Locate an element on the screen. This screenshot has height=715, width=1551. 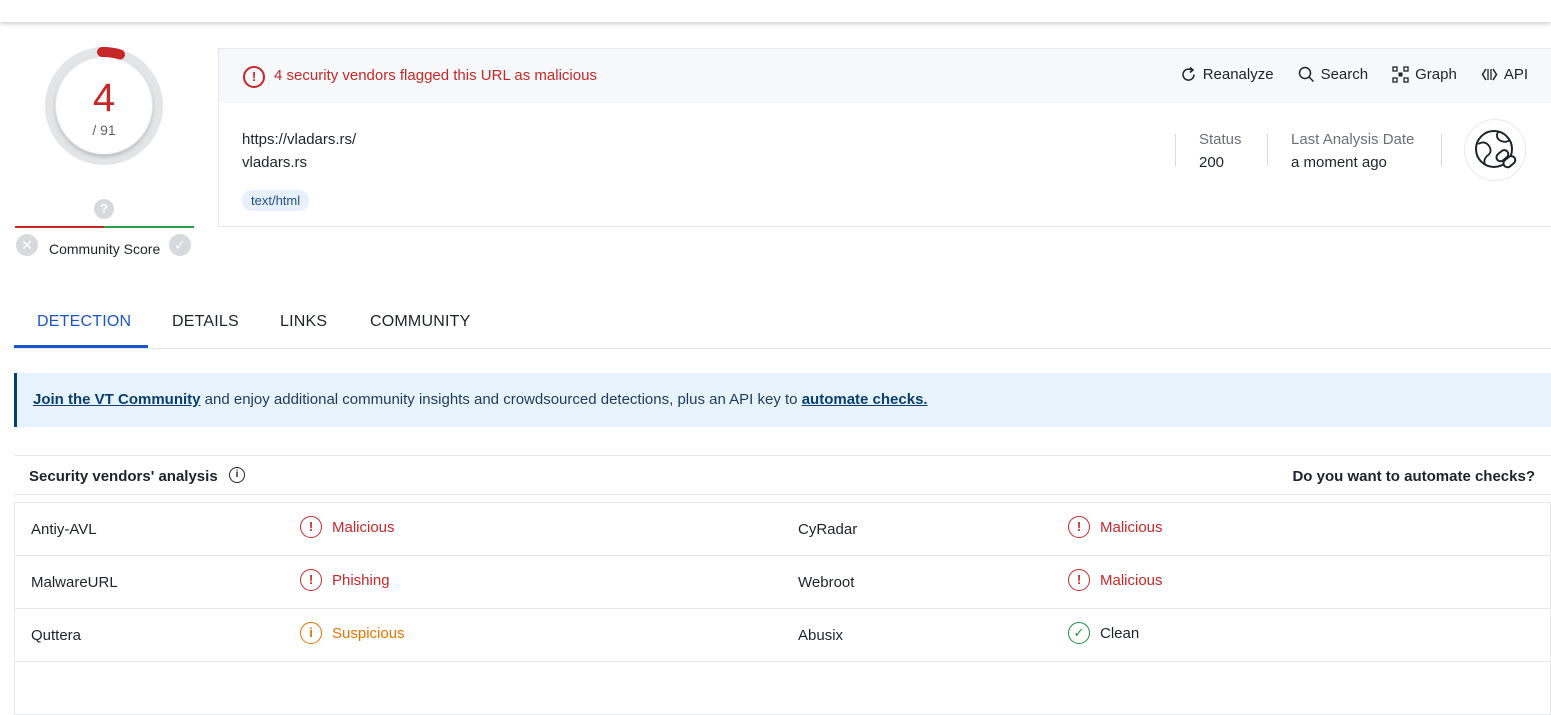
suspicious-icon: i is located at coordinates (311, 633).